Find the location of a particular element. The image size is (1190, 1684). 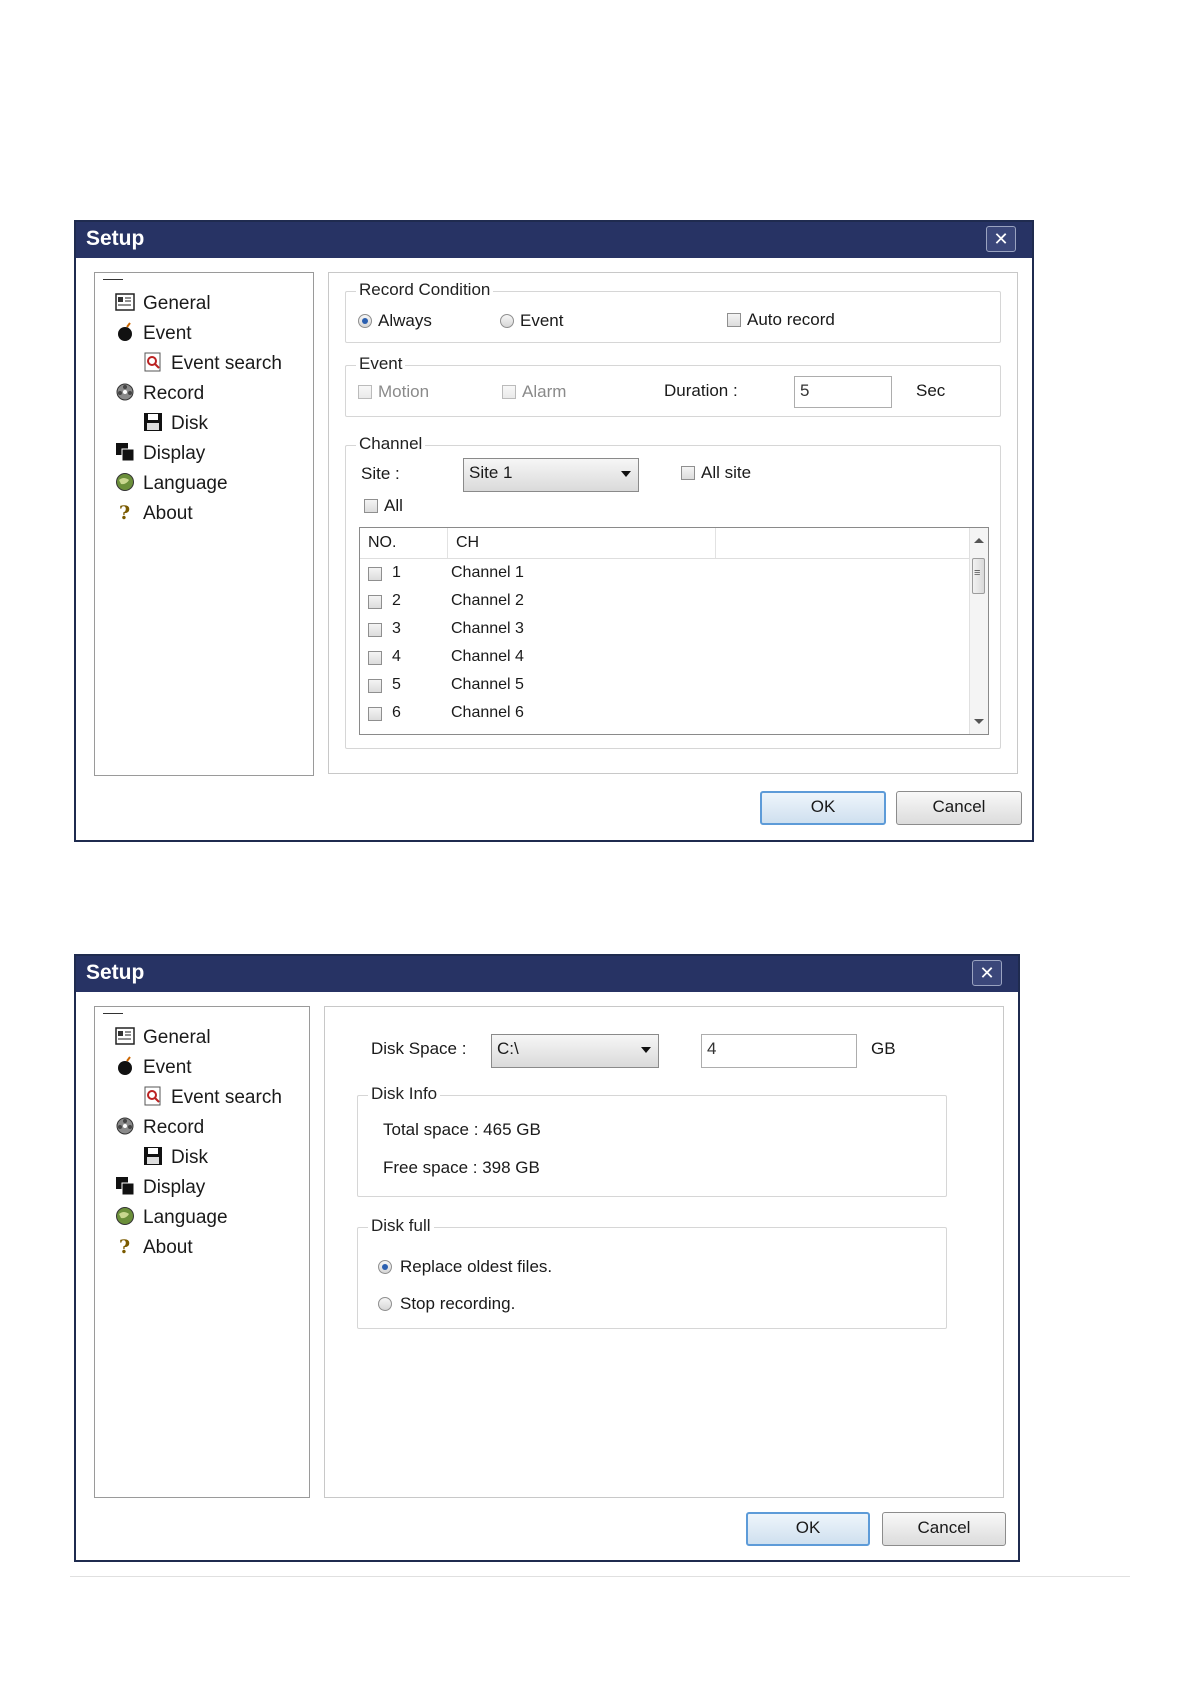

language-globe-icon is located at coordinates (125, 482).